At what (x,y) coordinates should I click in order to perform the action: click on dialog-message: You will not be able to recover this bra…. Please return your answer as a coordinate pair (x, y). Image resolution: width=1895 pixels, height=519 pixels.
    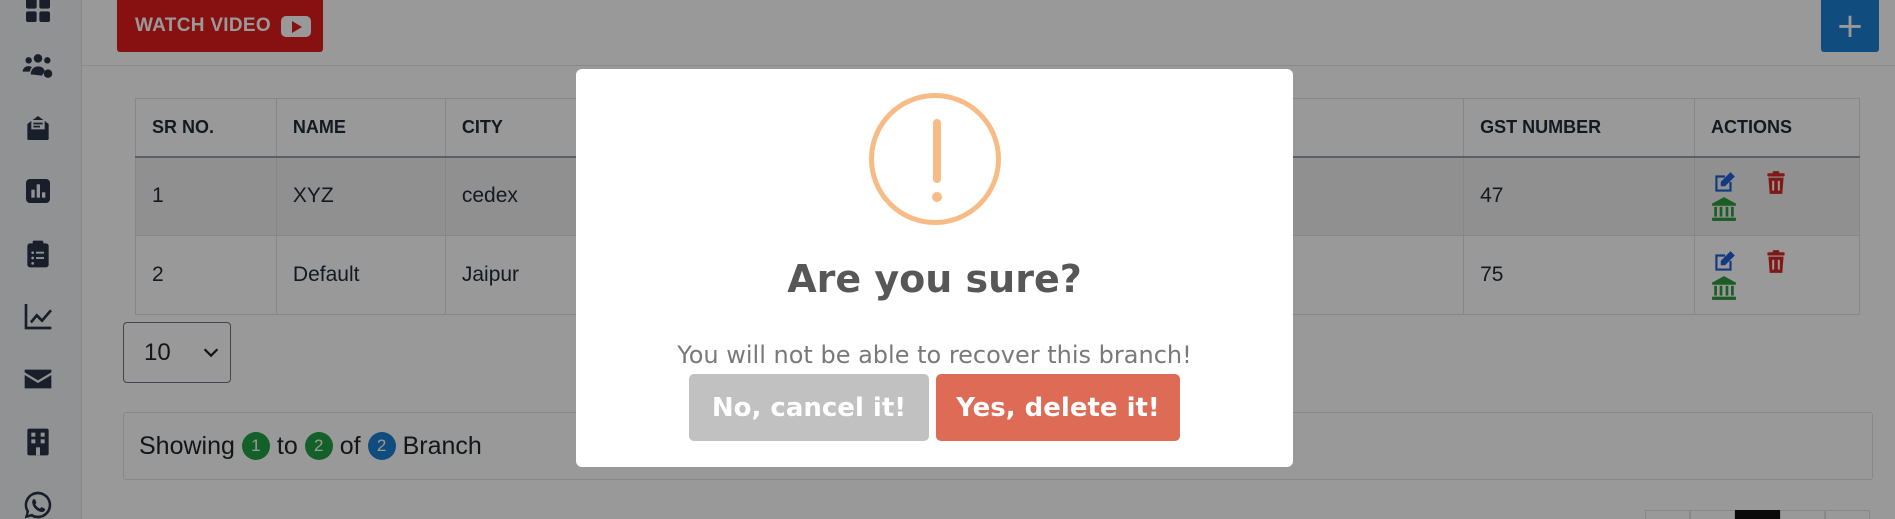
    Looking at the image, I should click on (934, 355).